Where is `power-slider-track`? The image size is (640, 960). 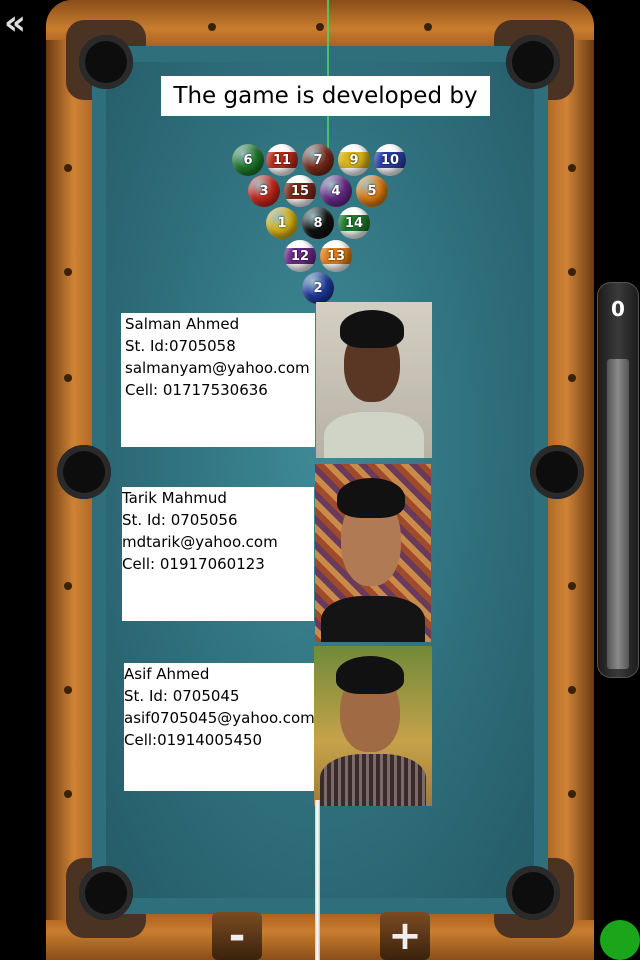
power-slider-track is located at coordinates (618, 514).